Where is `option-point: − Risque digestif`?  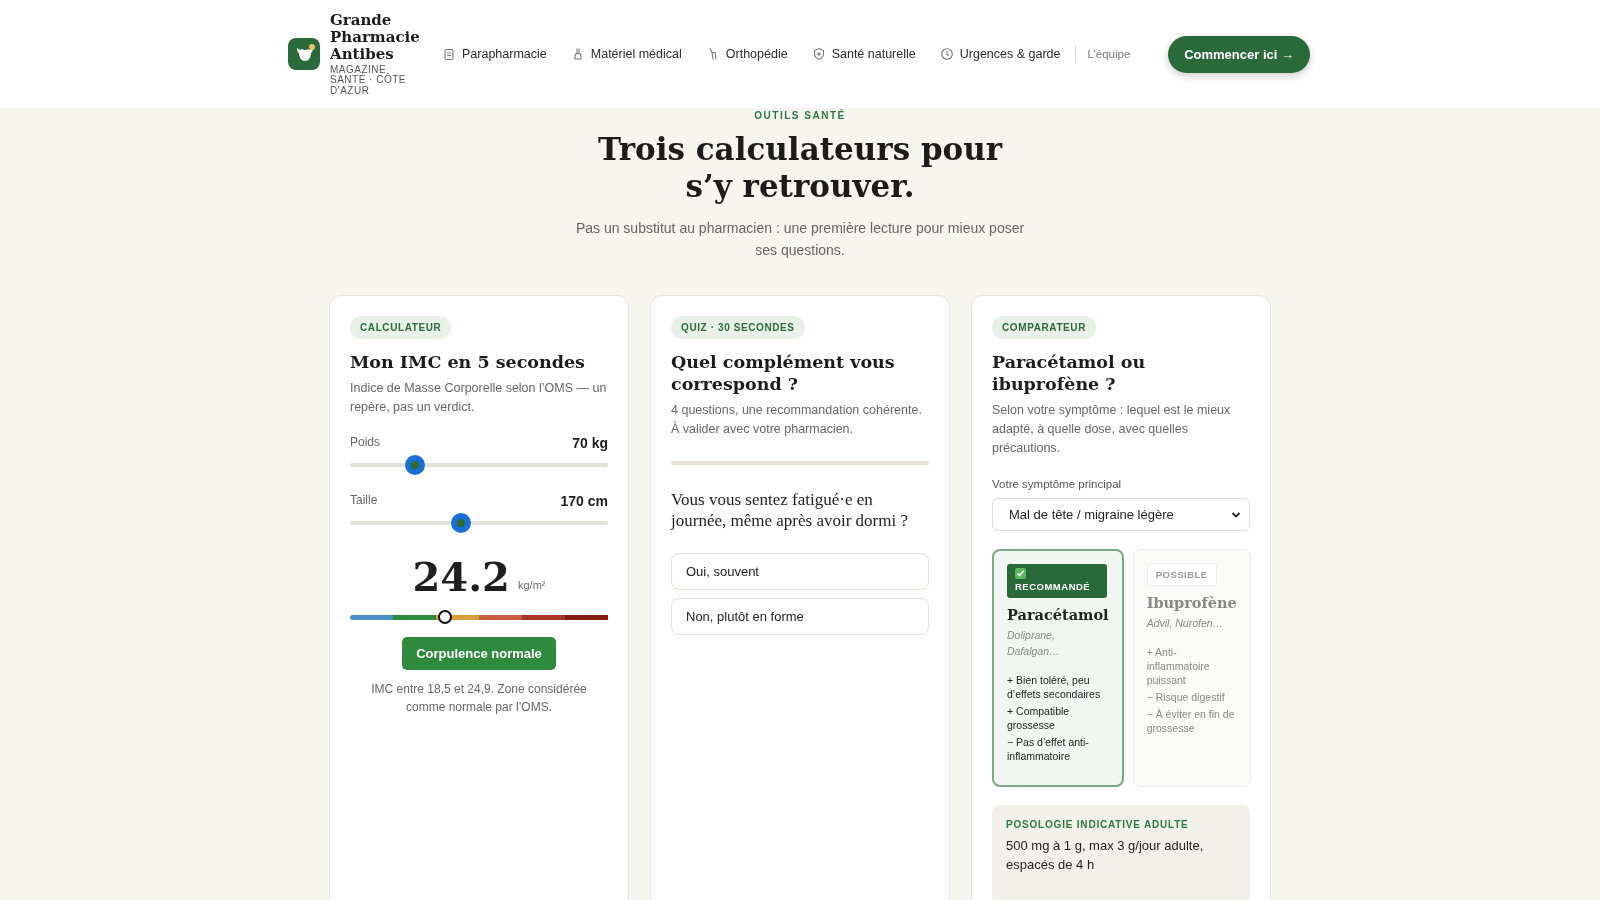
option-point: − Risque digestif is located at coordinates (1186, 697).